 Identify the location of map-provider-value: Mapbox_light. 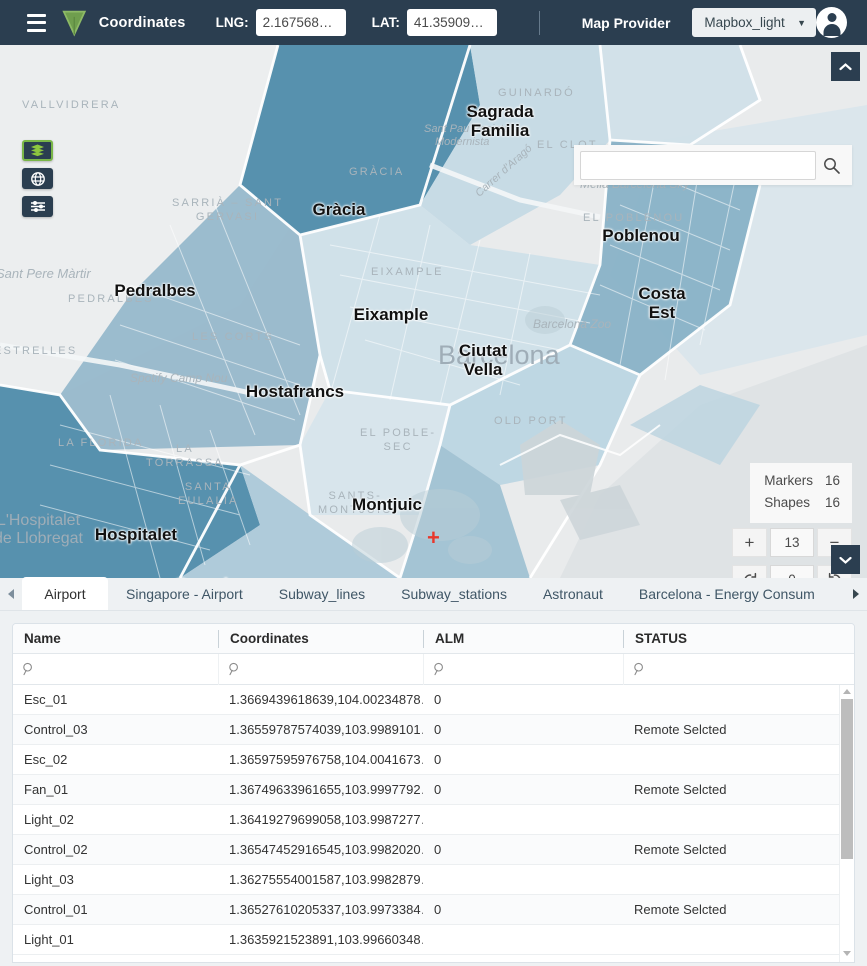
(744, 22).